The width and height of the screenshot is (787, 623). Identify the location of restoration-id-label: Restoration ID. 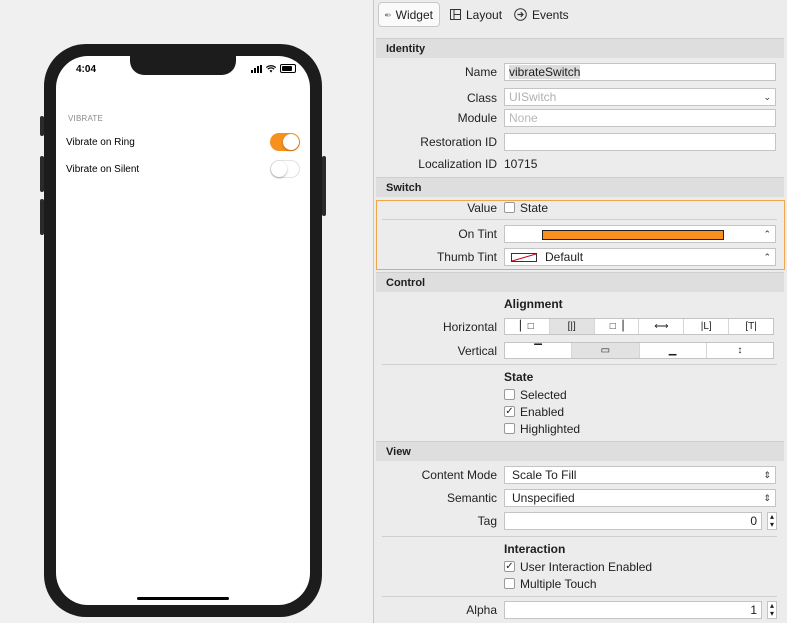
(458, 142).